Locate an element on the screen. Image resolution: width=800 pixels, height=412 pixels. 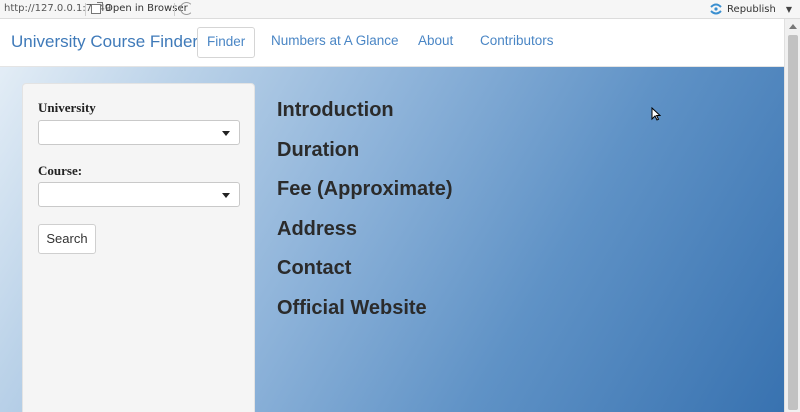
heading-introduction: Introduction is located at coordinates (335, 110).